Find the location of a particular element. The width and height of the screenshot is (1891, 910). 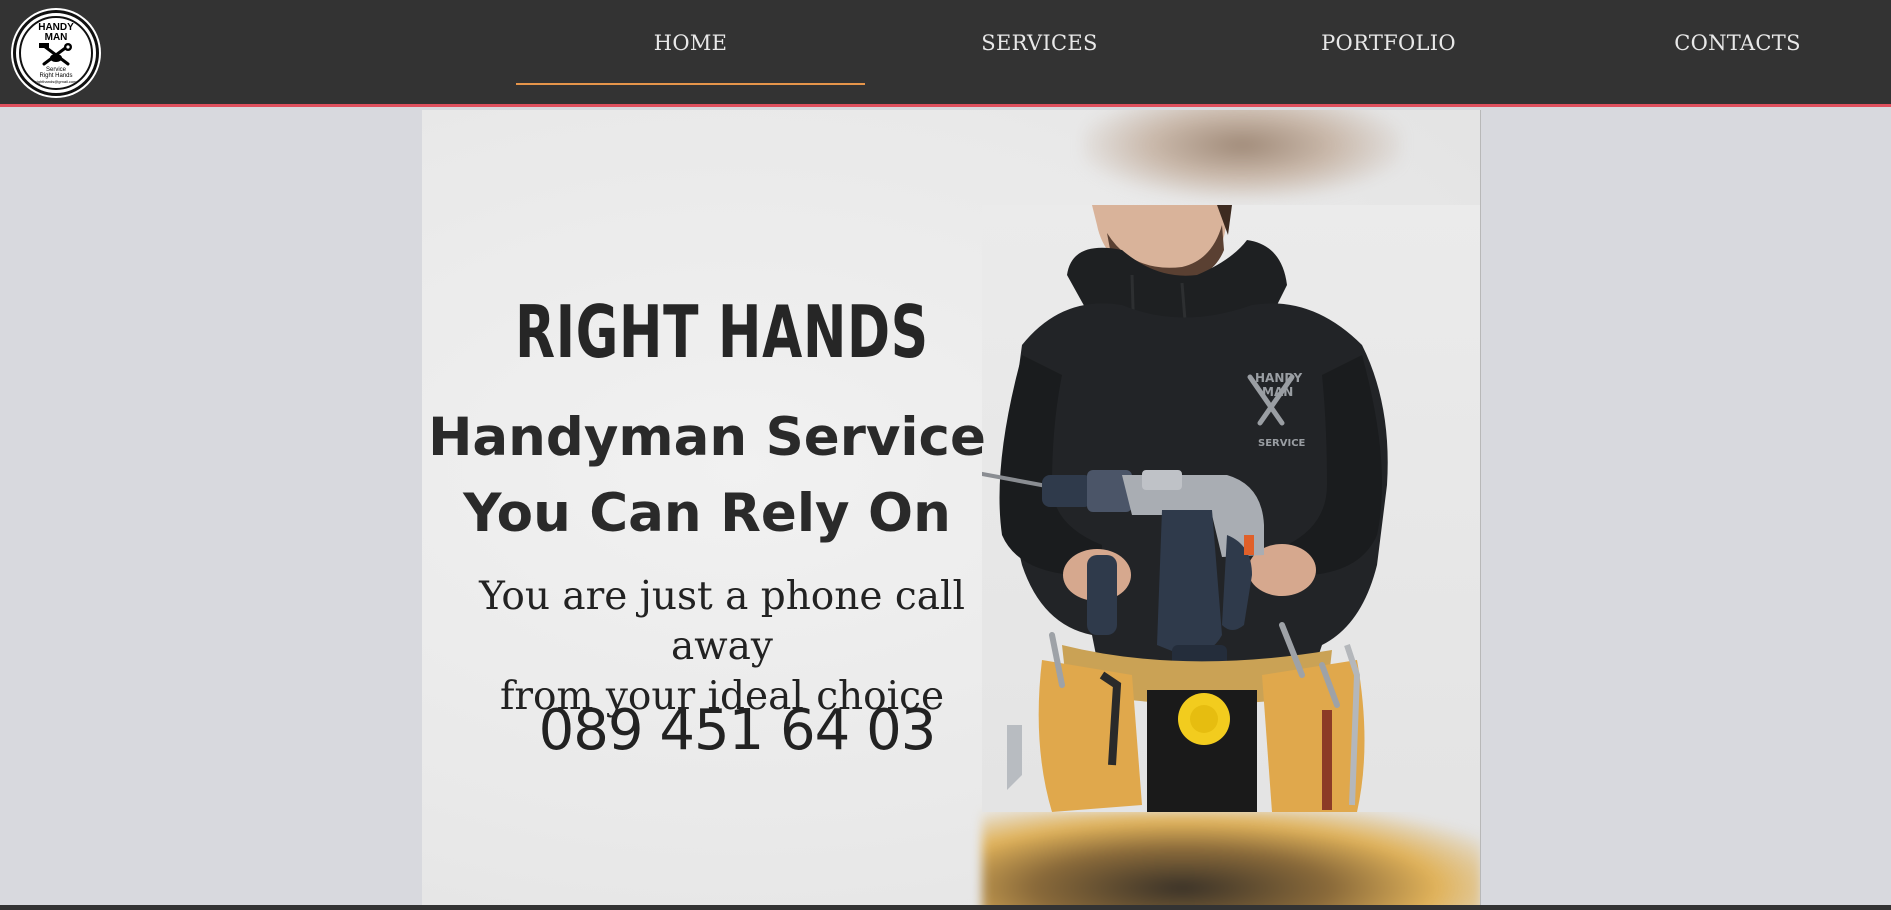

hero-headline: Handyman Service You Can Rely On is located at coordinates (707, 476).